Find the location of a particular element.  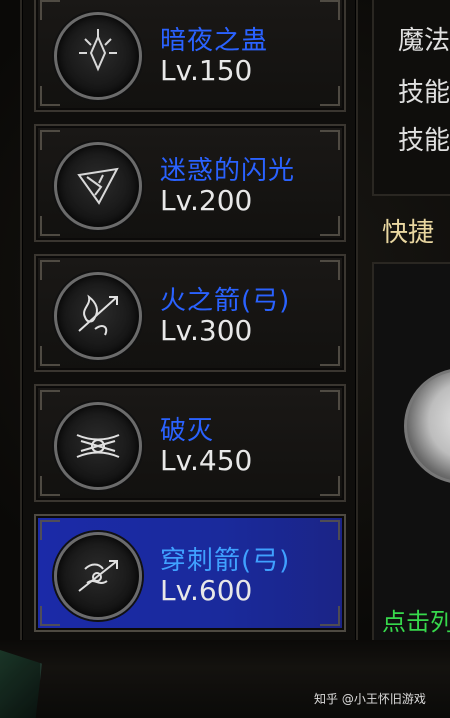

poison-icon is located at coordinates (98, 56).